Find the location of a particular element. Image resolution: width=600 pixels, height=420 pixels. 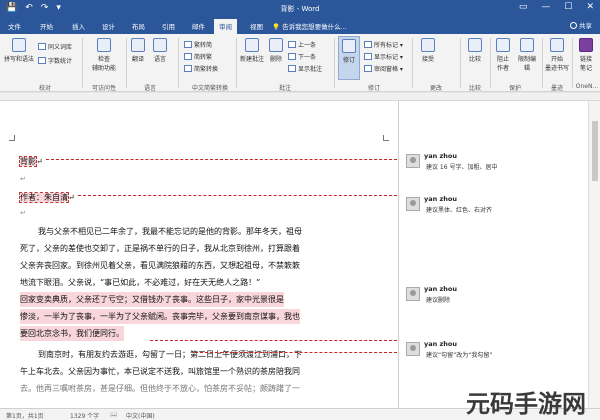

group-label-comments: 批注 is located at coordinates (284, 88).